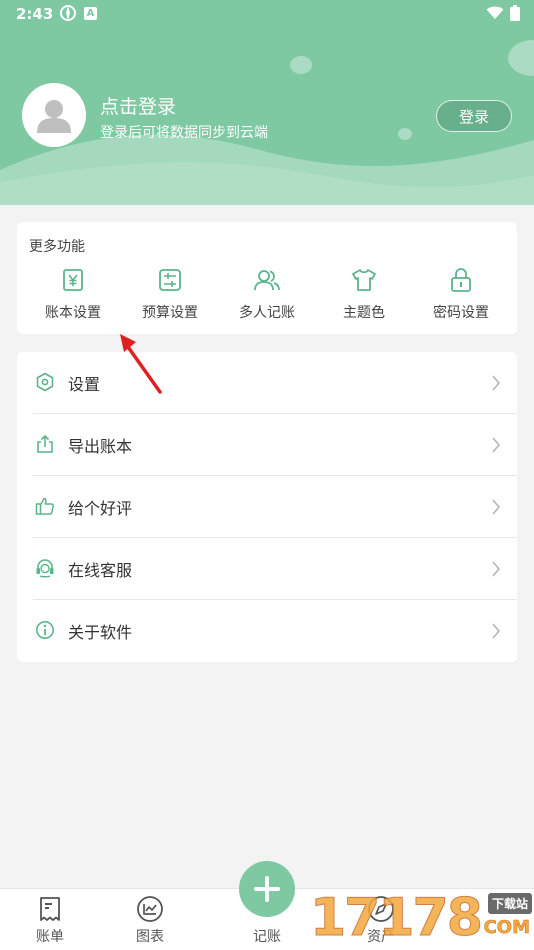 The image size is (534, 950). What do you see at coordinates (73, 280) in the screenshot?
I see `yen-ledger-icon` at bounding box center [73, 280].